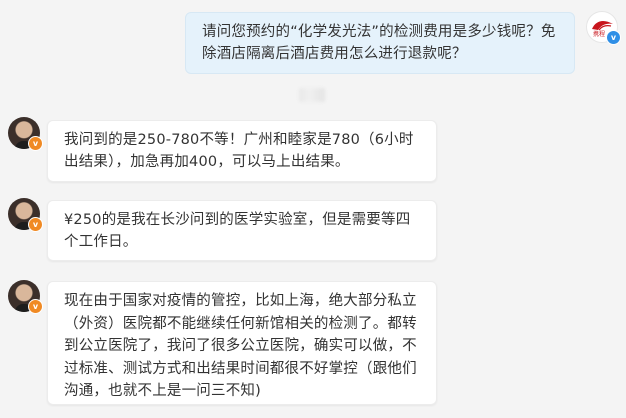 This screenshot has width=626, height=418. What do you see at coordinates (312, 95) in the screenshot?
I see `blurred-separator` at bounding box center [312, 95].